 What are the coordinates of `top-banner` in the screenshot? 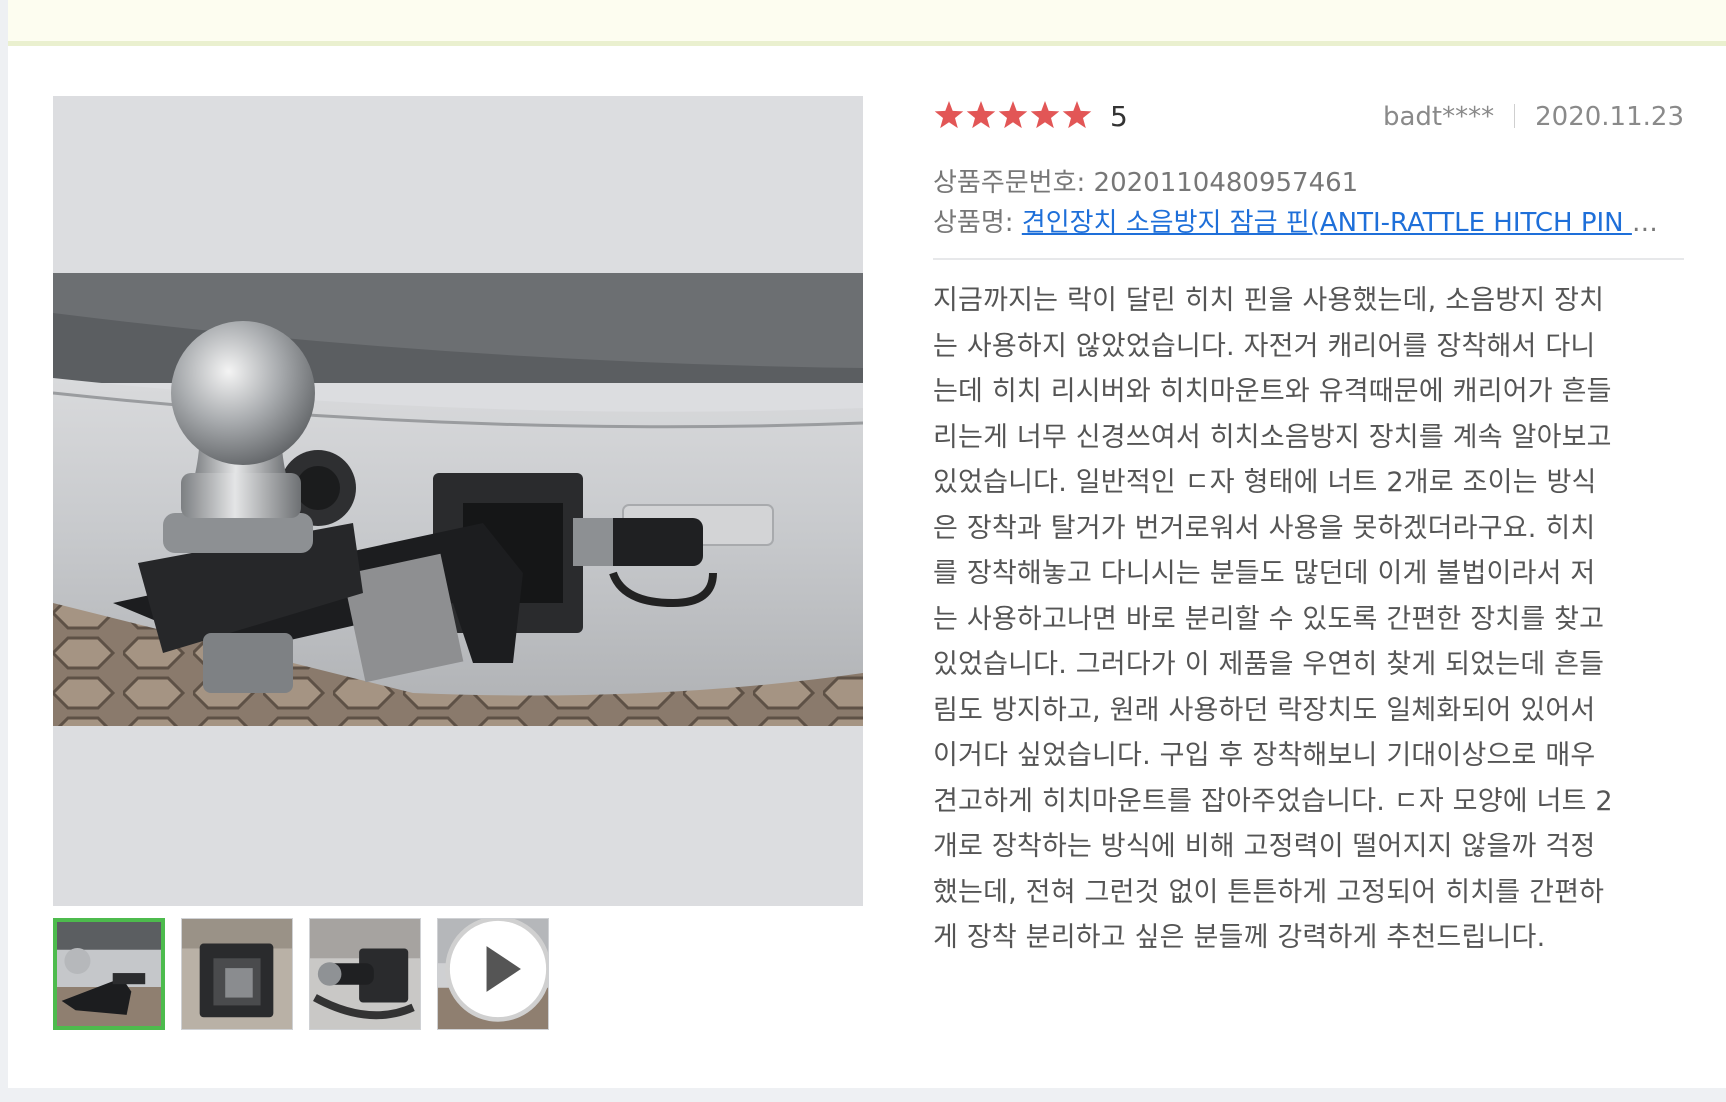 It's located at (863, 23).